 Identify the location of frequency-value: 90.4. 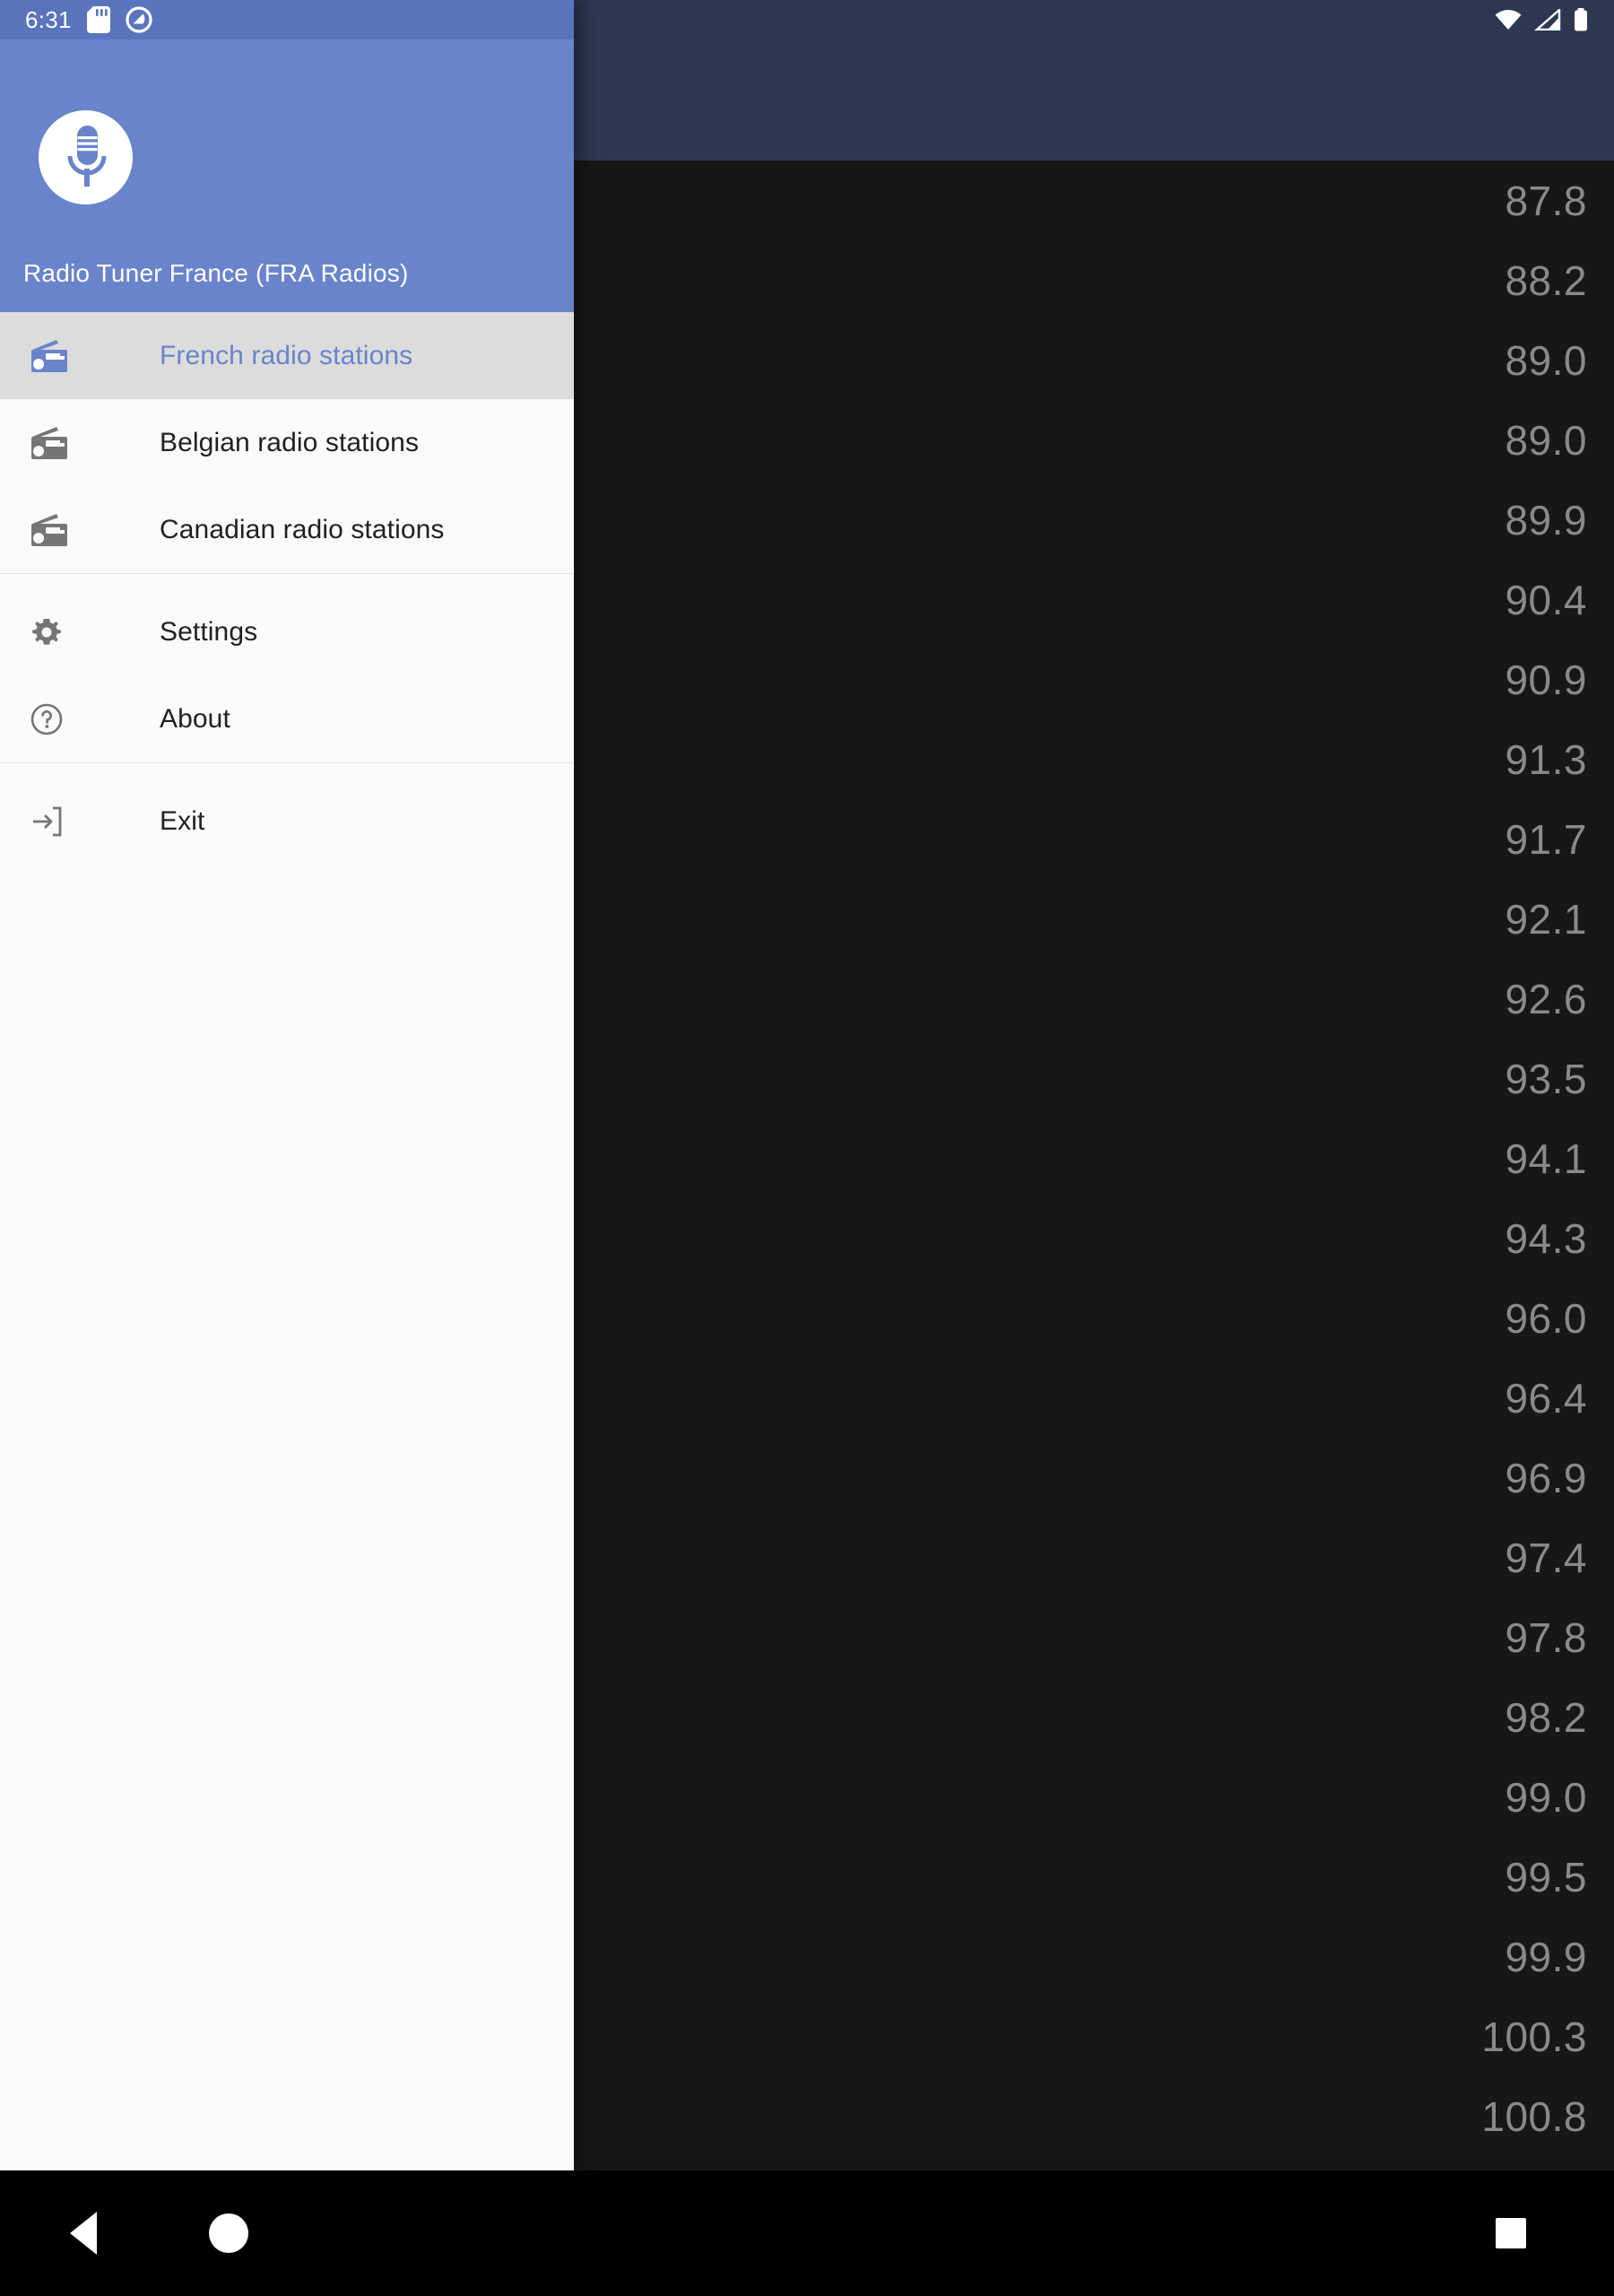
(1546, 599).